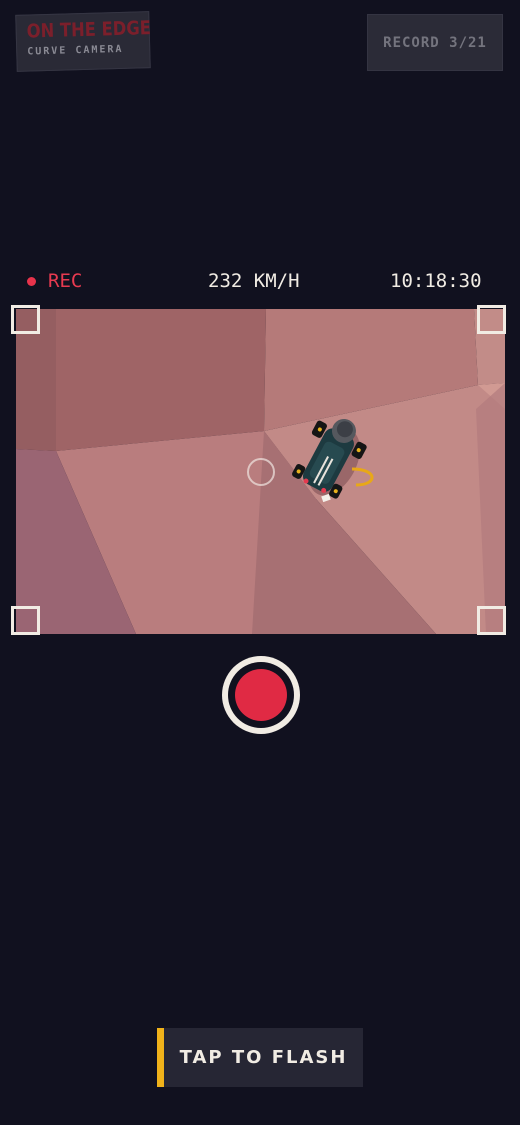  I want to click on focus-reticle-icon, so click(261, 472).